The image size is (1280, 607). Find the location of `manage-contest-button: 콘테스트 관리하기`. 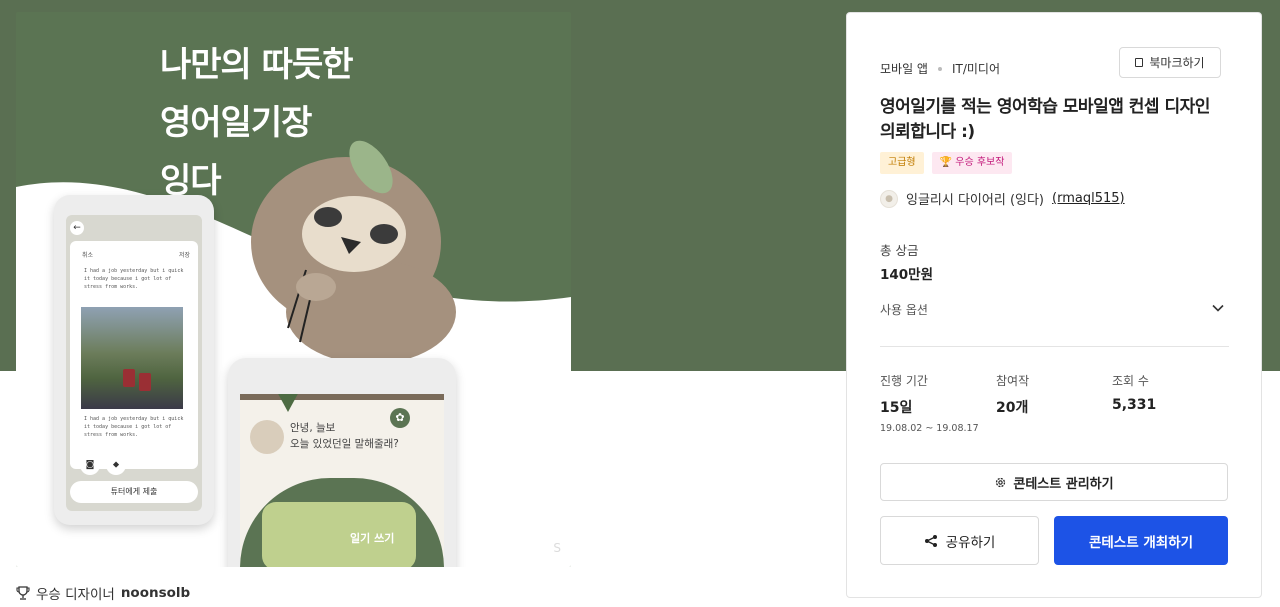

manage-contest-button: 콘테스트 관리하기 is located at coordinates (1054, 482).